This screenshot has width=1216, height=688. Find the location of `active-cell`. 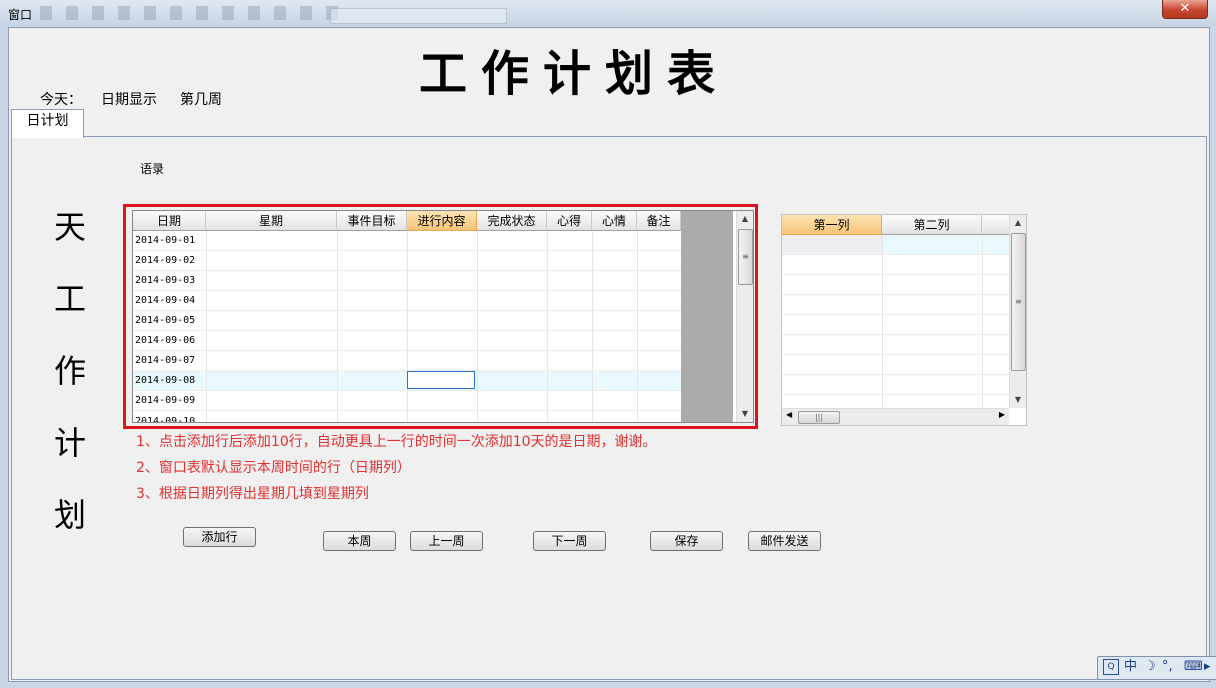

active-cell is located at coordinates (441, 380).